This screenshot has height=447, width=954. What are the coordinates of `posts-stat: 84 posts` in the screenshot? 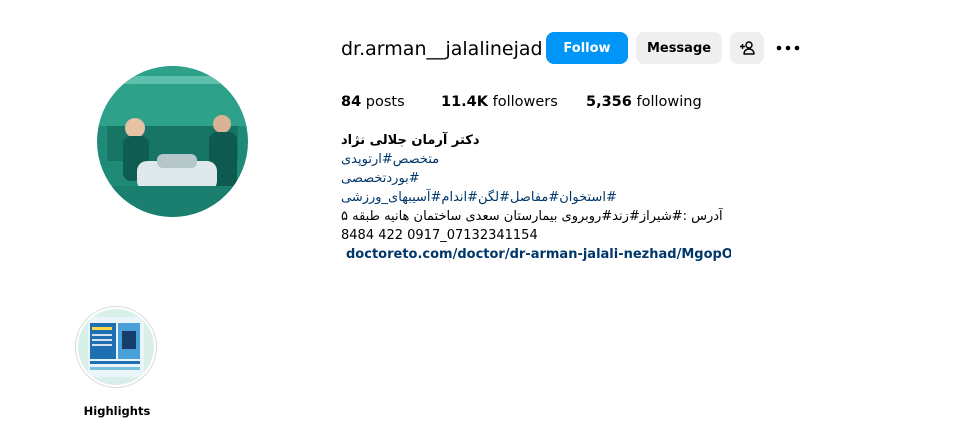 It's located at (373, 102).